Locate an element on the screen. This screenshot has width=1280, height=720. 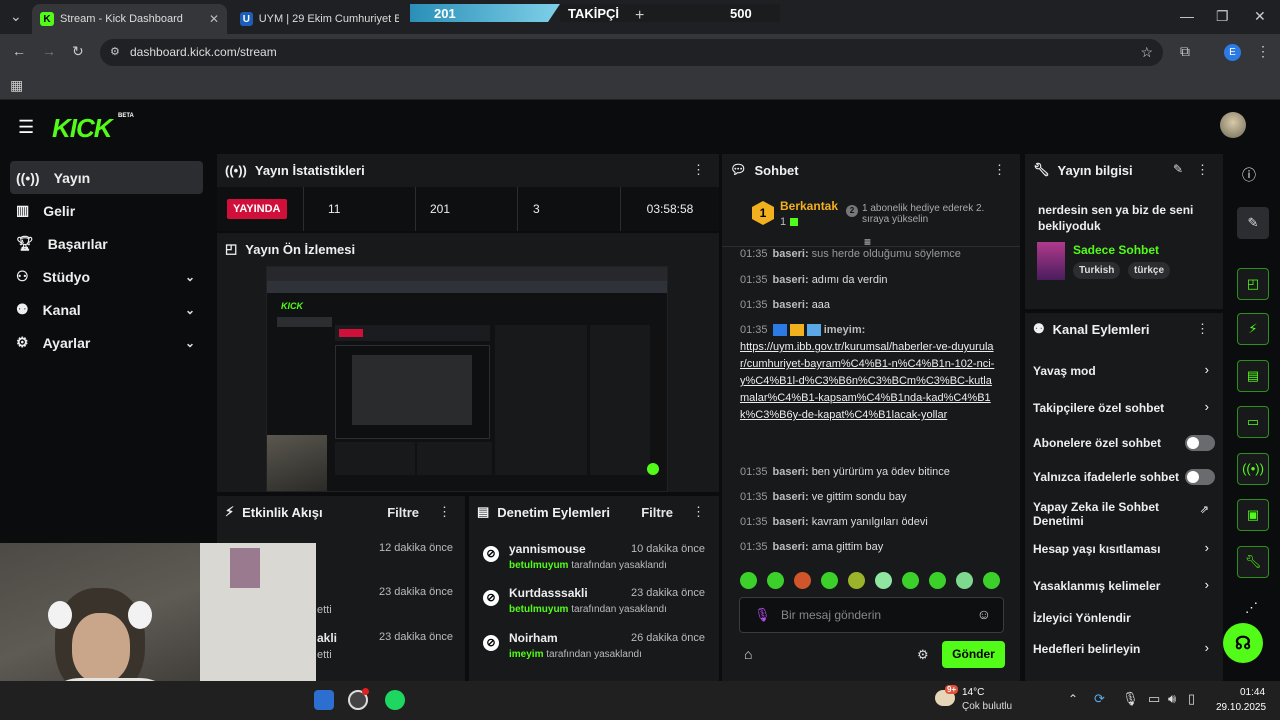
sidebar-item-studyo: ⚇ Stüdyo ⌄ is located at coordinates (106, 276).